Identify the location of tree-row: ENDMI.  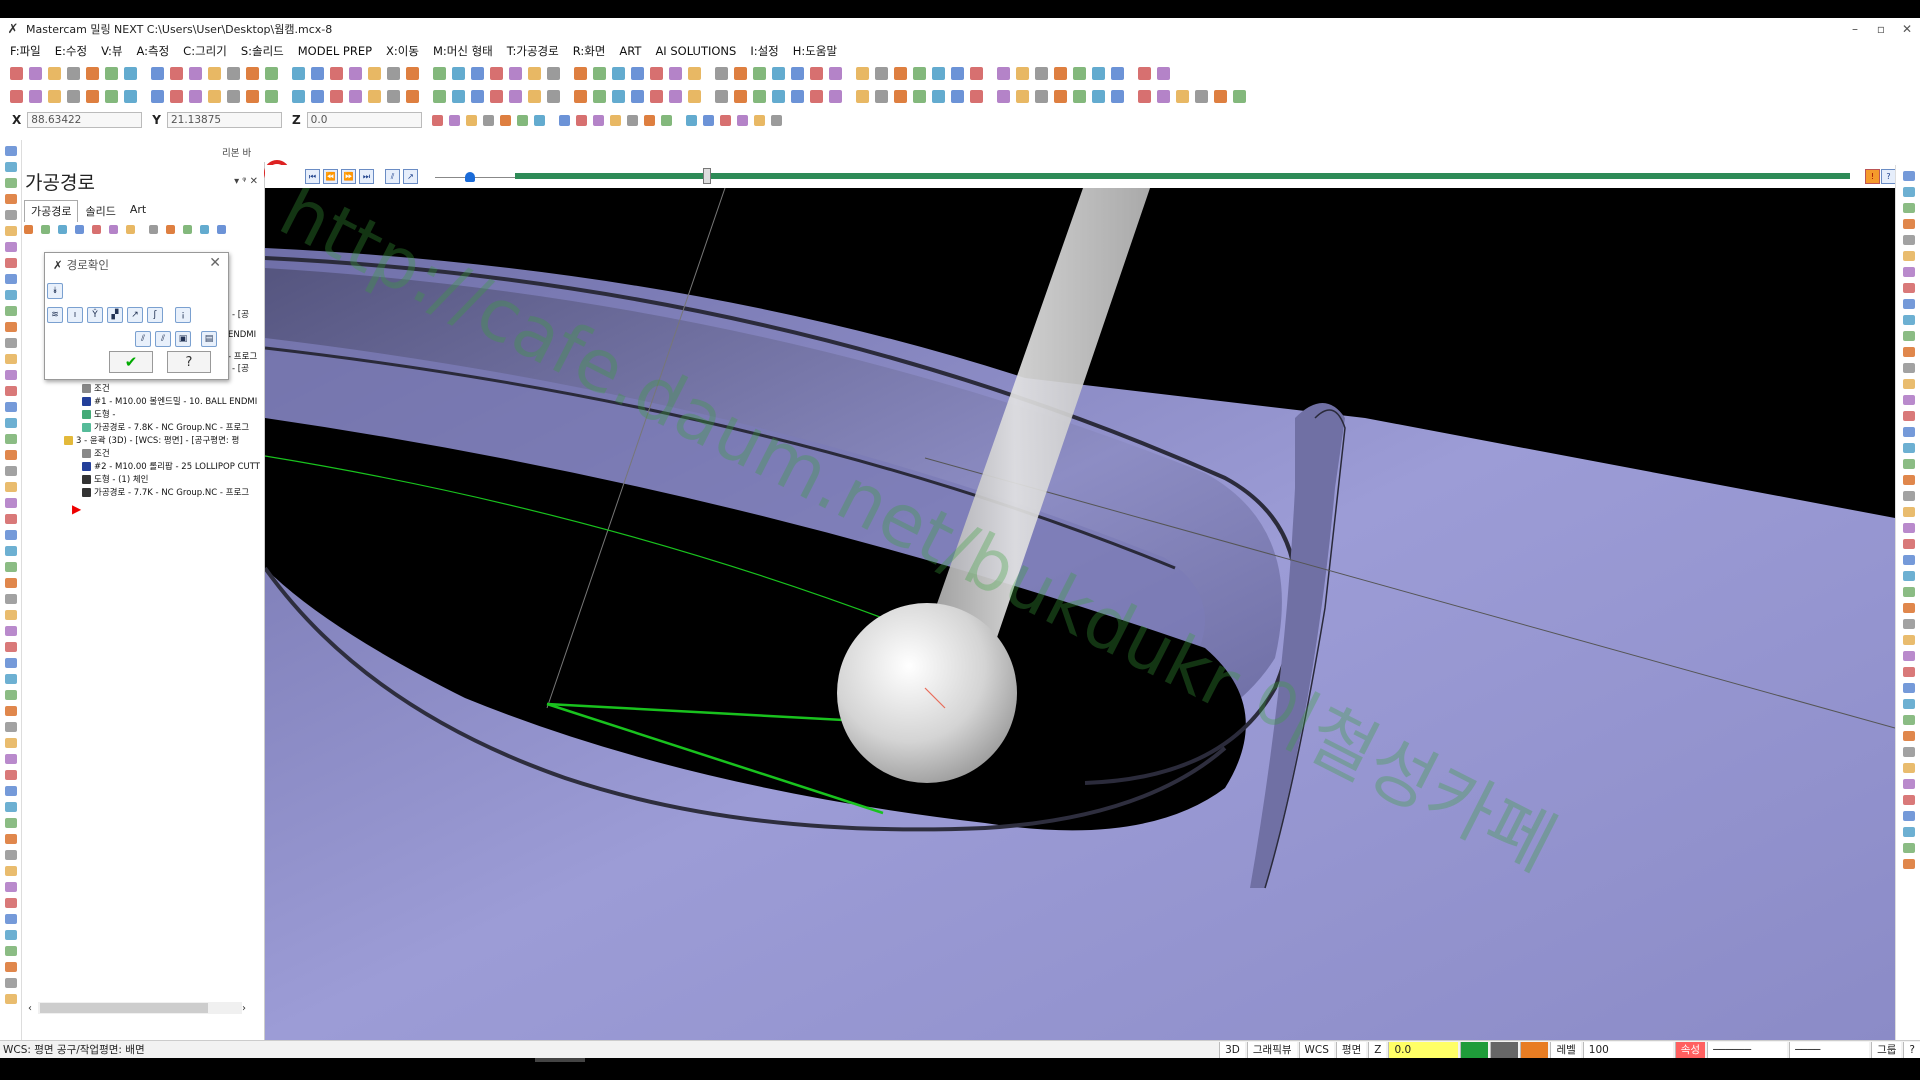
(242, 335).